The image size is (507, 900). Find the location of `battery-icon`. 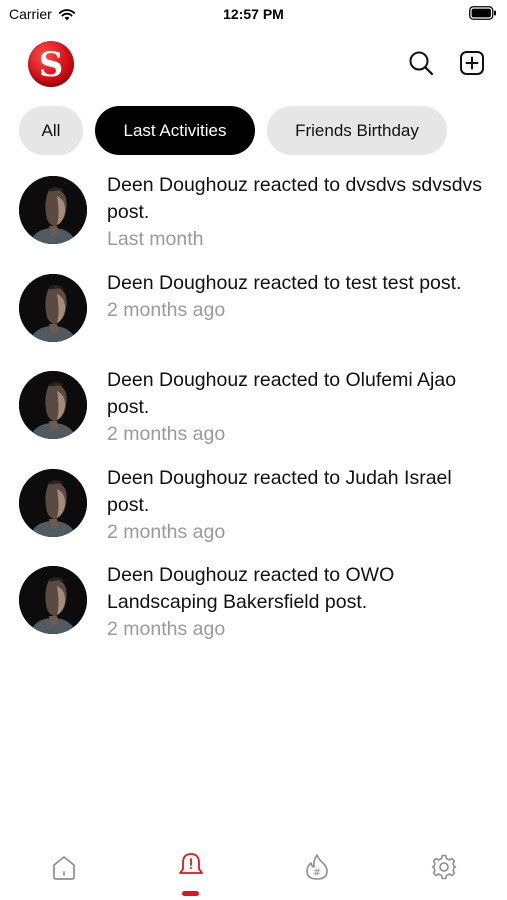

battery-icon is located at coordinates (482, 13).